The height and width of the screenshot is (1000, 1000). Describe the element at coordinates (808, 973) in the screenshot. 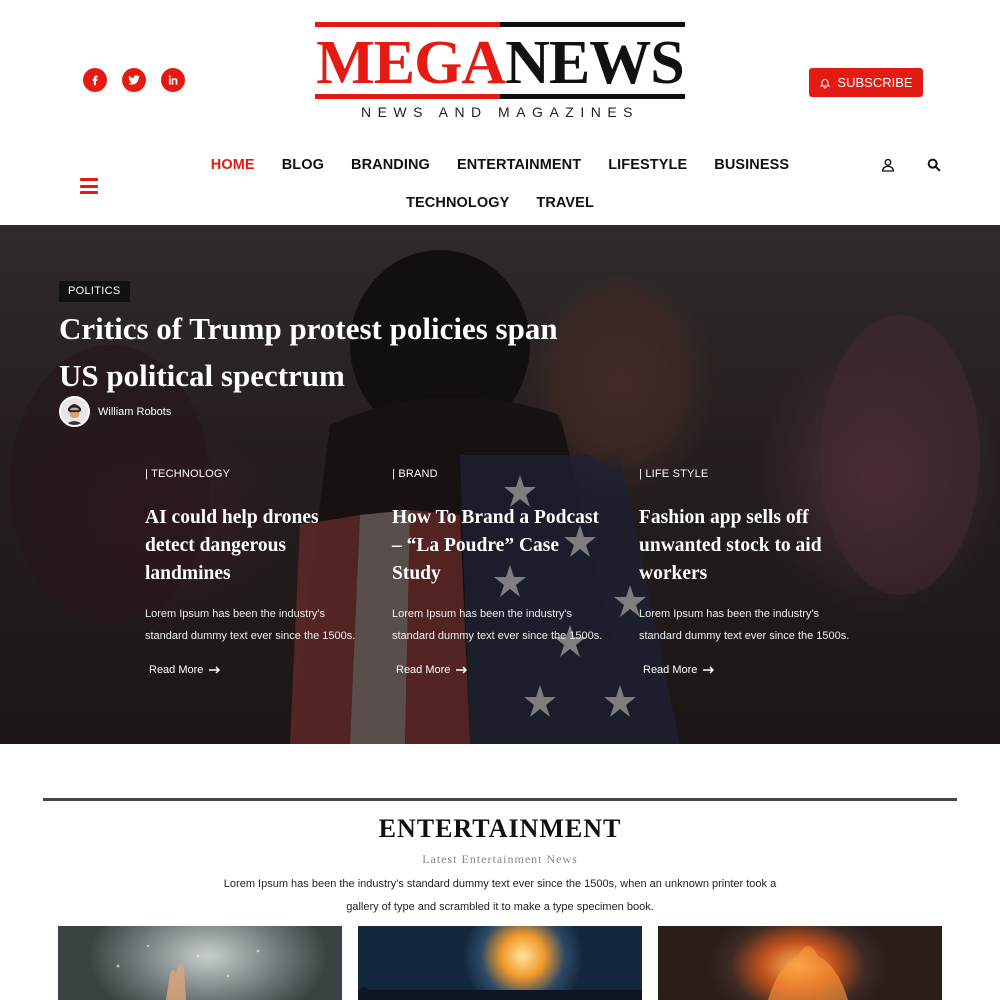

I see `flame-image` at that location.